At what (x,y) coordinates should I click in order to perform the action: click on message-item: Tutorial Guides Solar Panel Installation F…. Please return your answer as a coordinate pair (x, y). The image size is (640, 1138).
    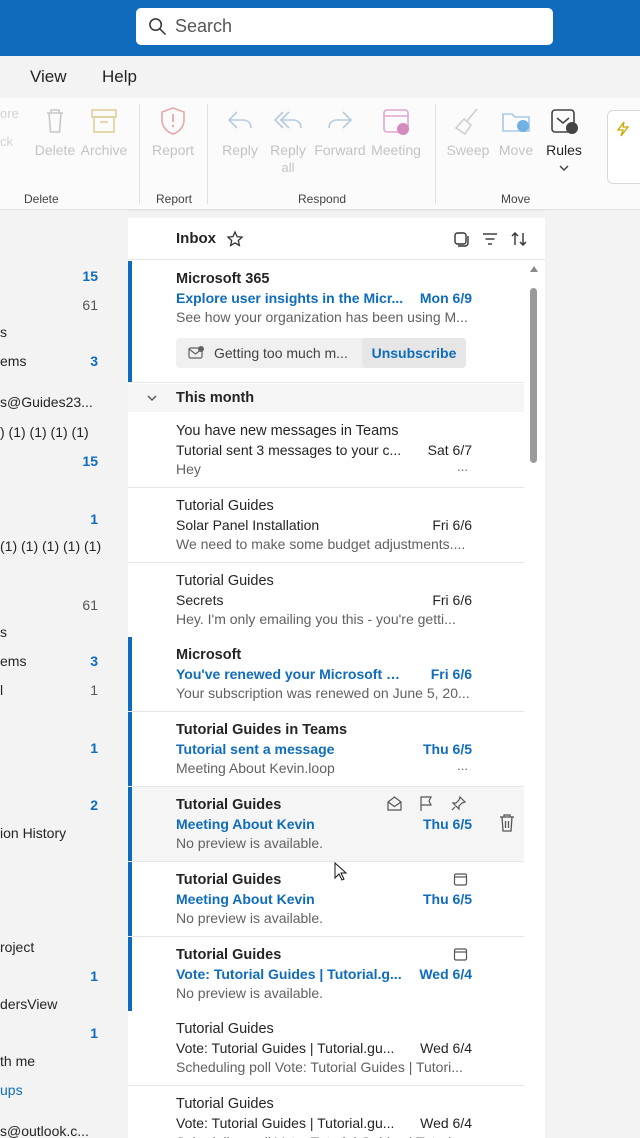
    Looking at the image, I should click on (326, 525).